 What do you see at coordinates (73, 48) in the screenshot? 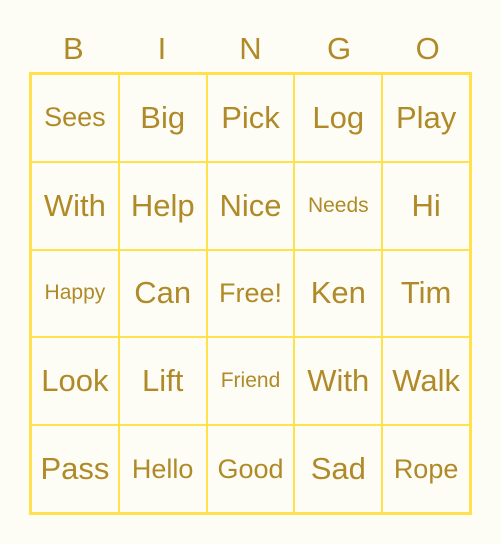
I see `header-letter-b: B` at bounding box center [73, 48].